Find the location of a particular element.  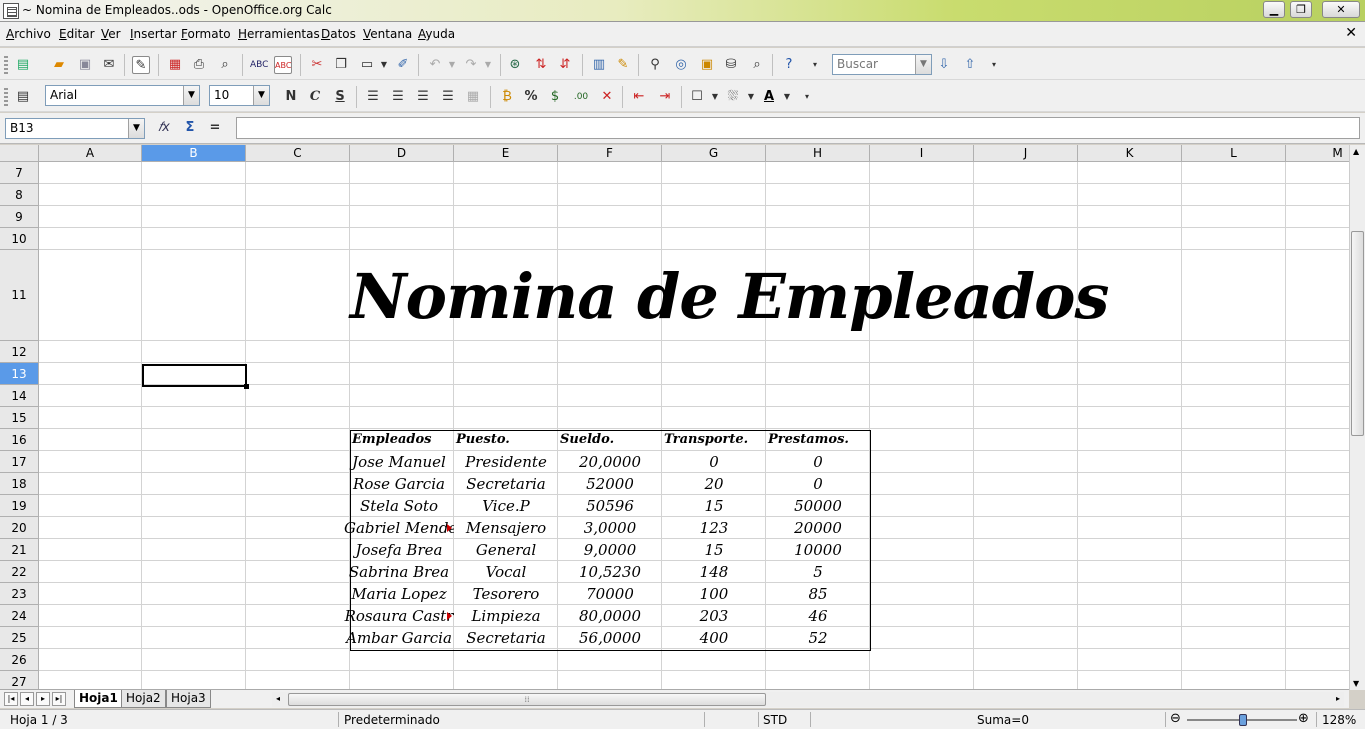

find-previous-icon: ⇧ is located at coordinates (970, 65).